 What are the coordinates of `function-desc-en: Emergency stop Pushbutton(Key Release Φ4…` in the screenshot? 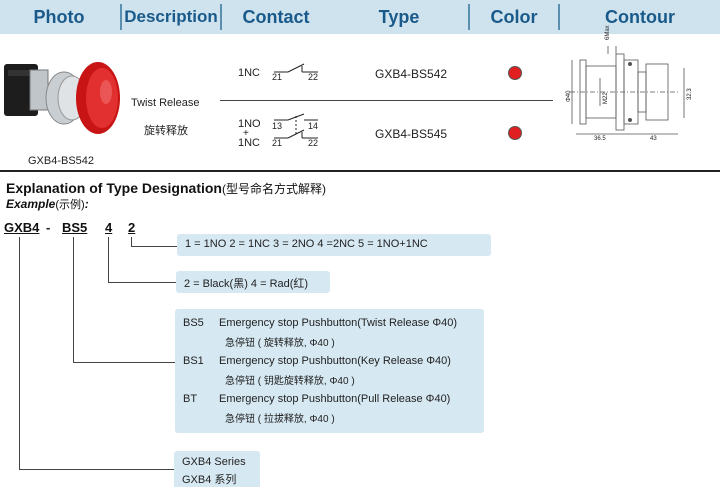 It's located at (335, 361).